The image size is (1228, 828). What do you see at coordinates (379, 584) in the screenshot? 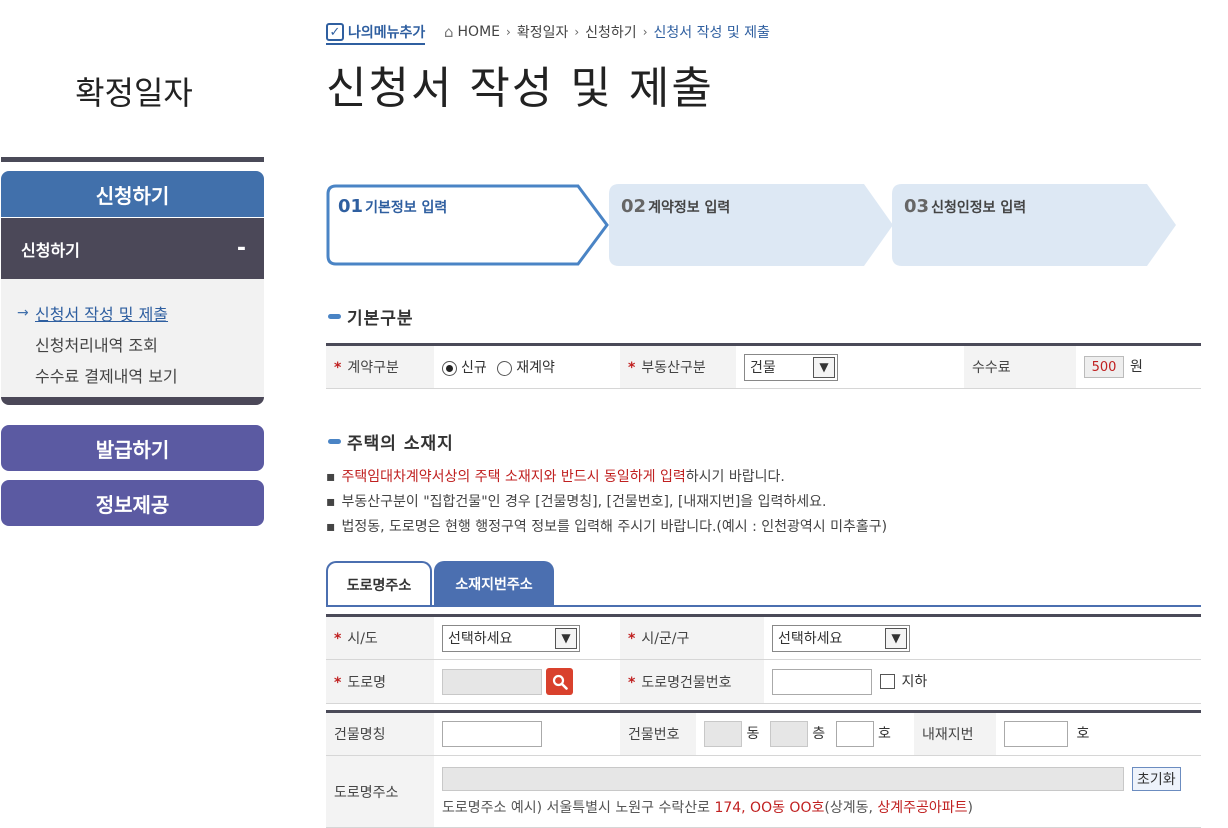
I see `tab-road-address: 도로명주소` at bounding box center [379, 584].